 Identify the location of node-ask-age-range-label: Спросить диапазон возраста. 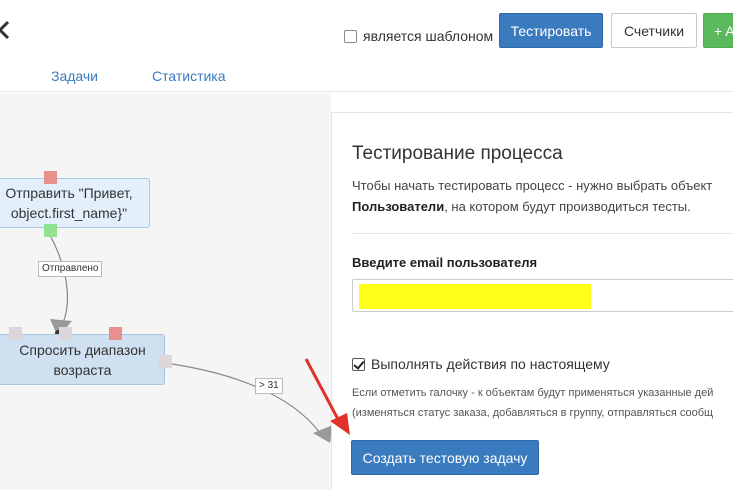
(82, 360).